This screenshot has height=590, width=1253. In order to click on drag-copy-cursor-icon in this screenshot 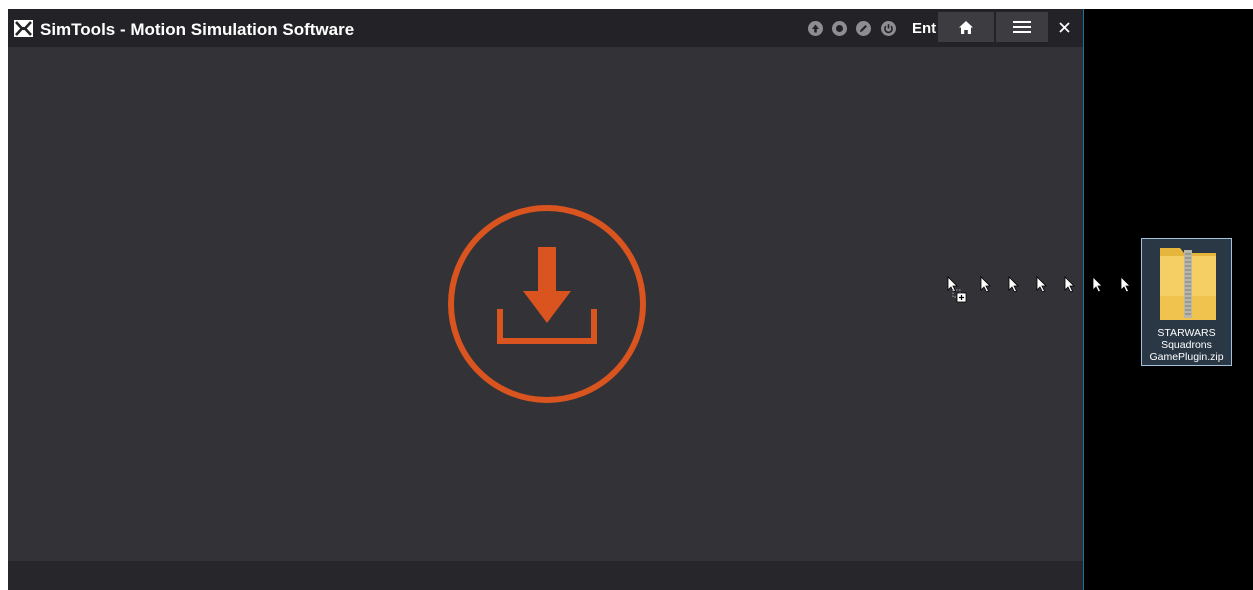, I will do `click(957, 289)`.